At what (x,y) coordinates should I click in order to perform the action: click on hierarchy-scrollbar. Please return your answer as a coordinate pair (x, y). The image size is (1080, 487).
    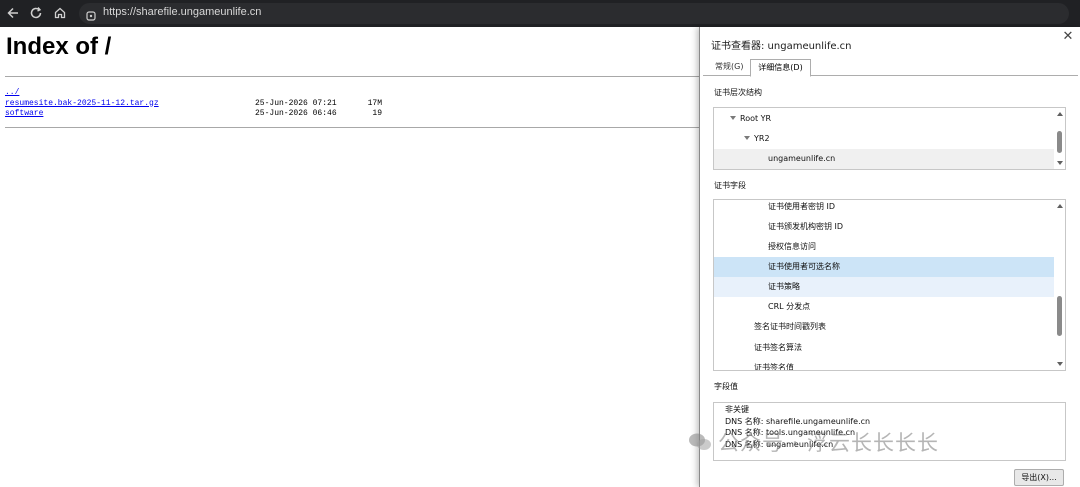
    Looking at the image, I should click on (1059, 138).